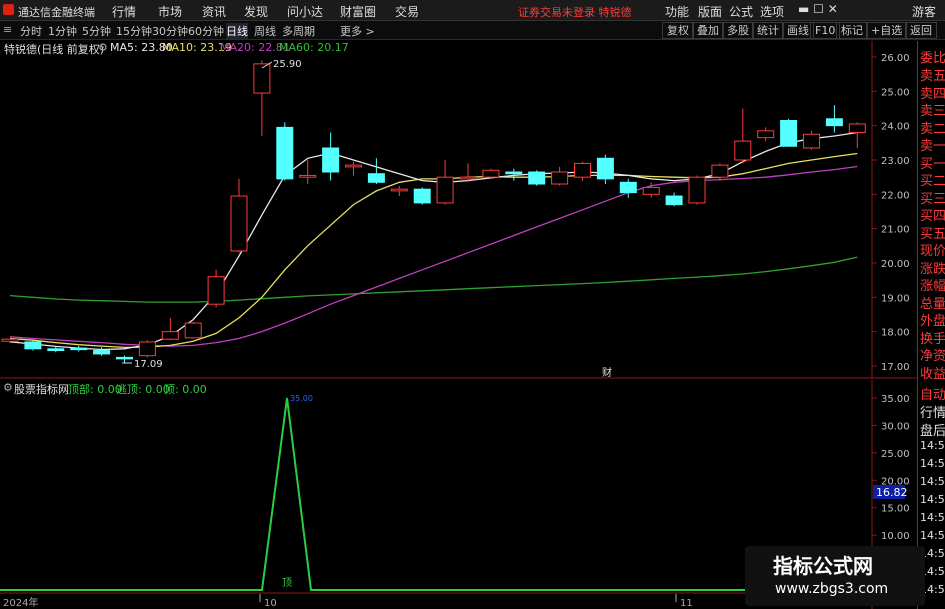 This screenshot has width=945, height=609. Describe the element at coordinates (932, 109) in the screenshot. I see `panel-label: 卖三` at that location.